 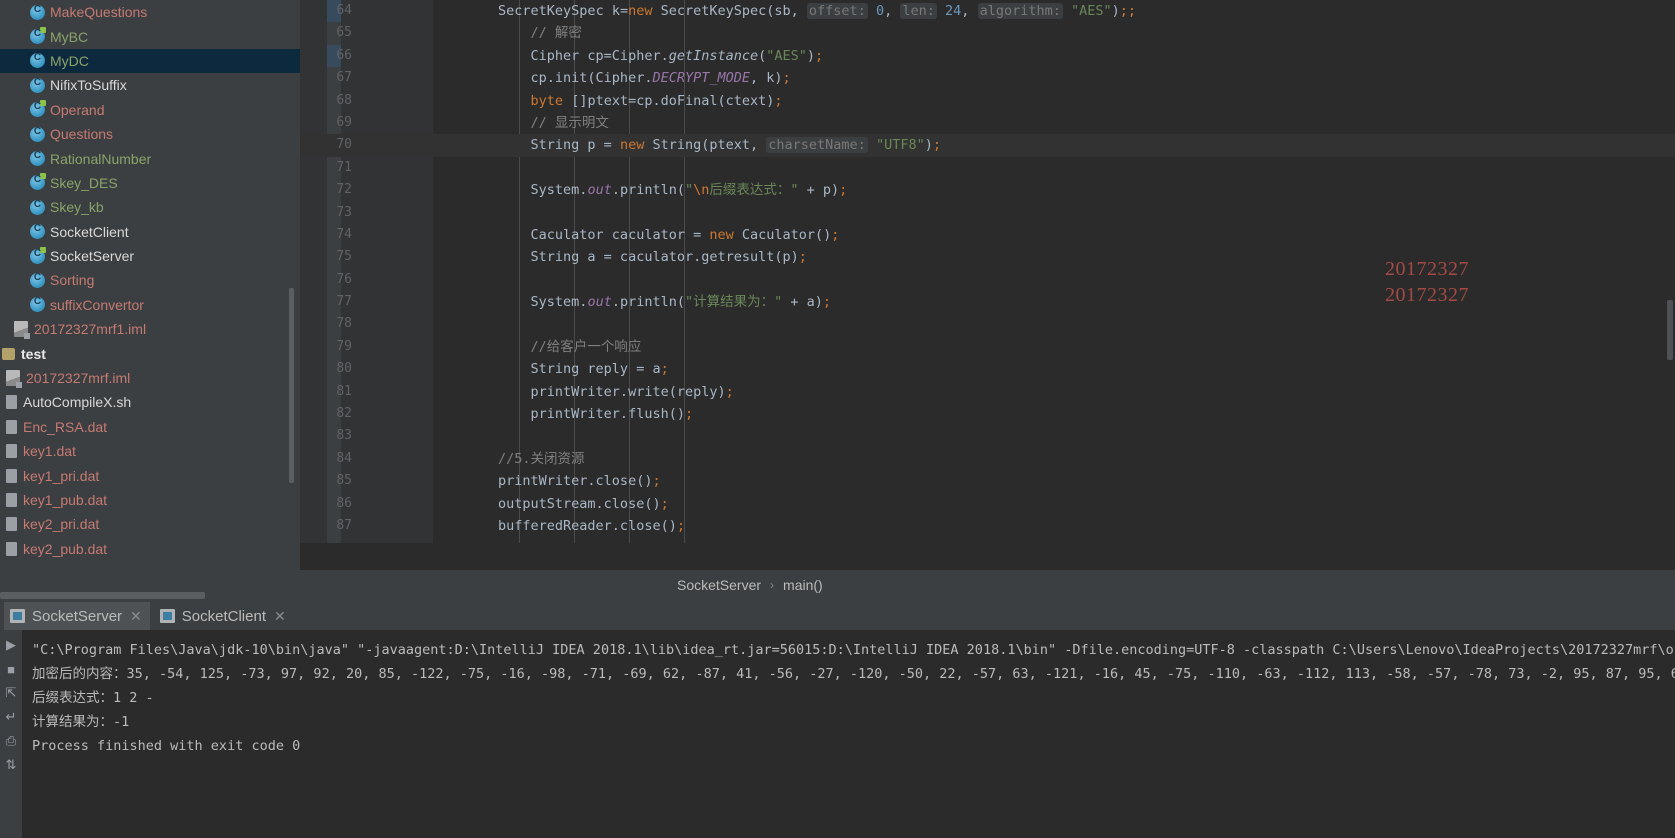 I want to click on run-tab-bar: SocketServer ✕ SocketClient ✕, so click(x=837, y=615).